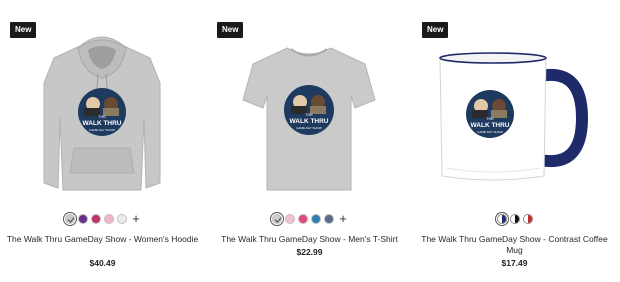 This screenshot has width=620, height=282. What do you see at coordinates (309, 252) in the screenshot?
I see `product-price: $22.99` at bounding box center [309, 252].